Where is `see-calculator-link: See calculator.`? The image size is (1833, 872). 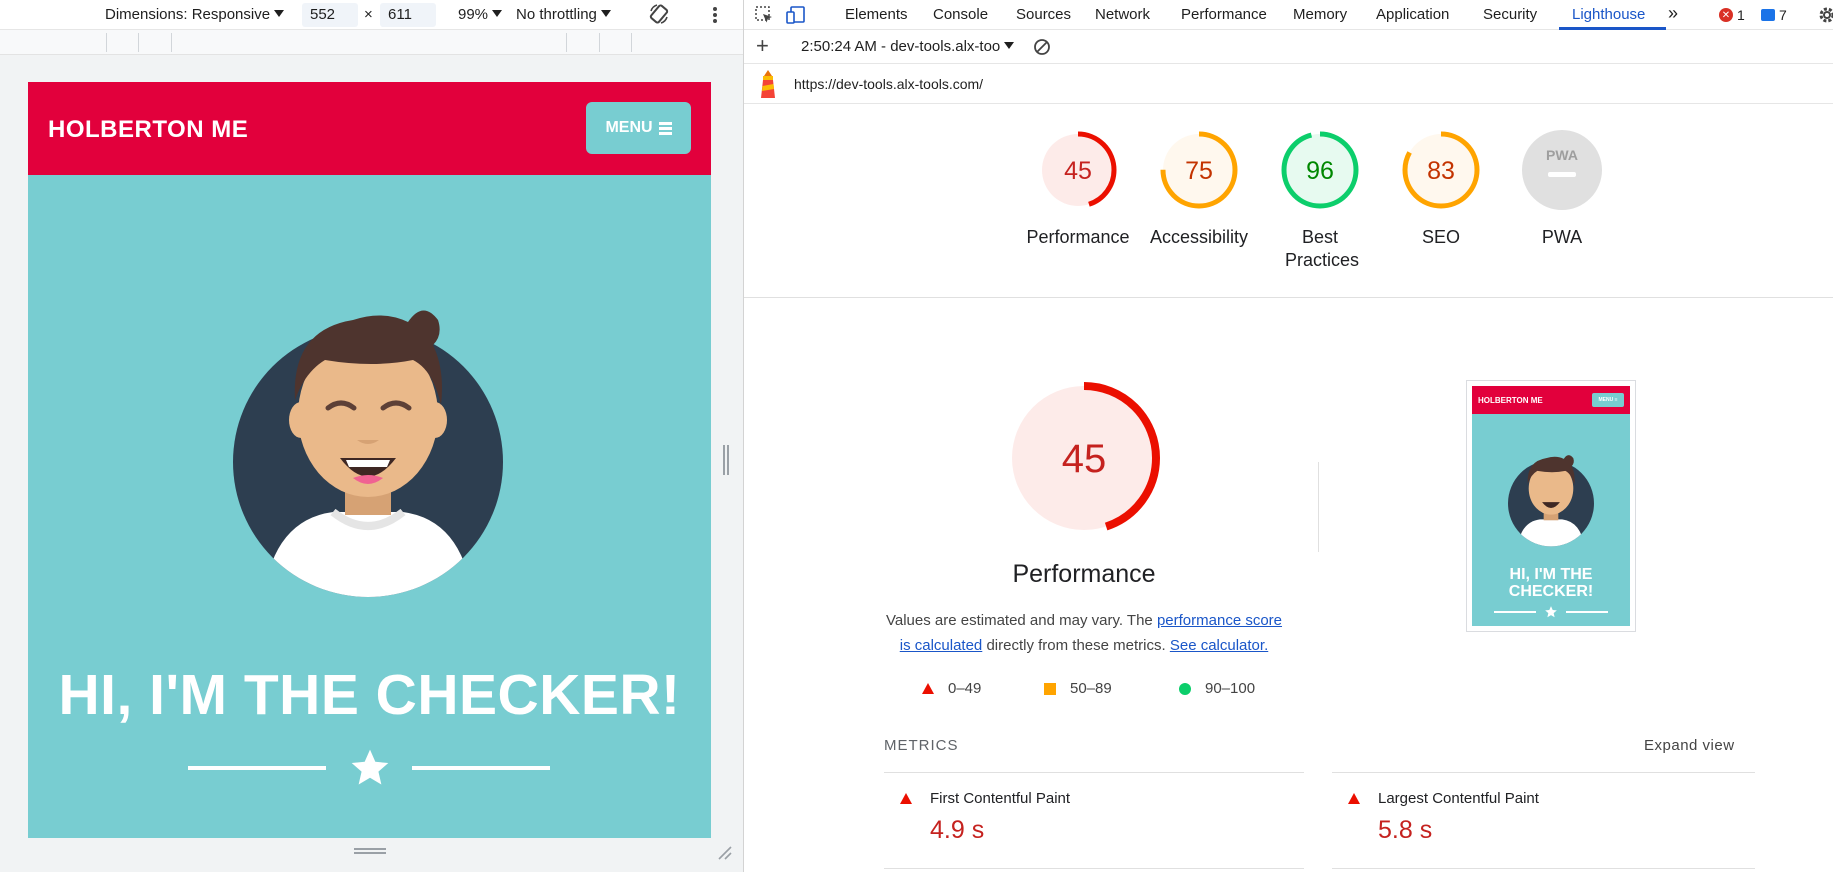
see-calculator-link: See calculator. is located at coordinates (1219, 645).